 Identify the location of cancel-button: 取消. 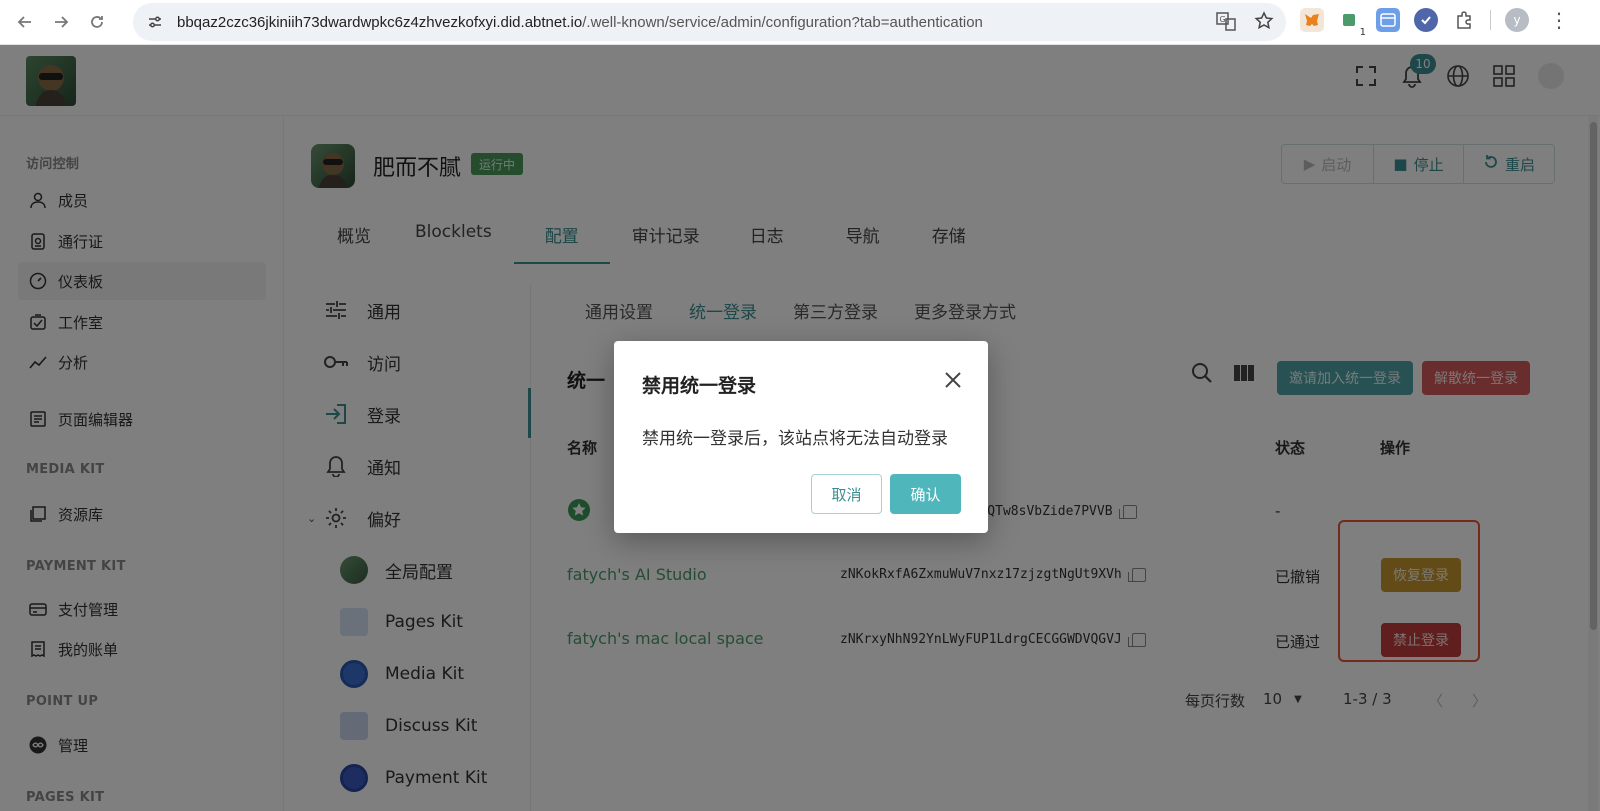
(846, 494).